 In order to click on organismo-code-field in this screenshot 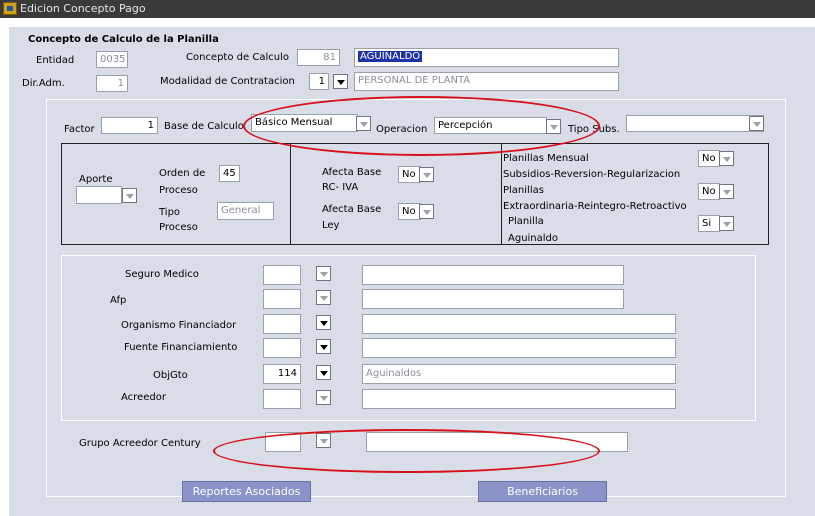, I will do `click(282, 324)`.